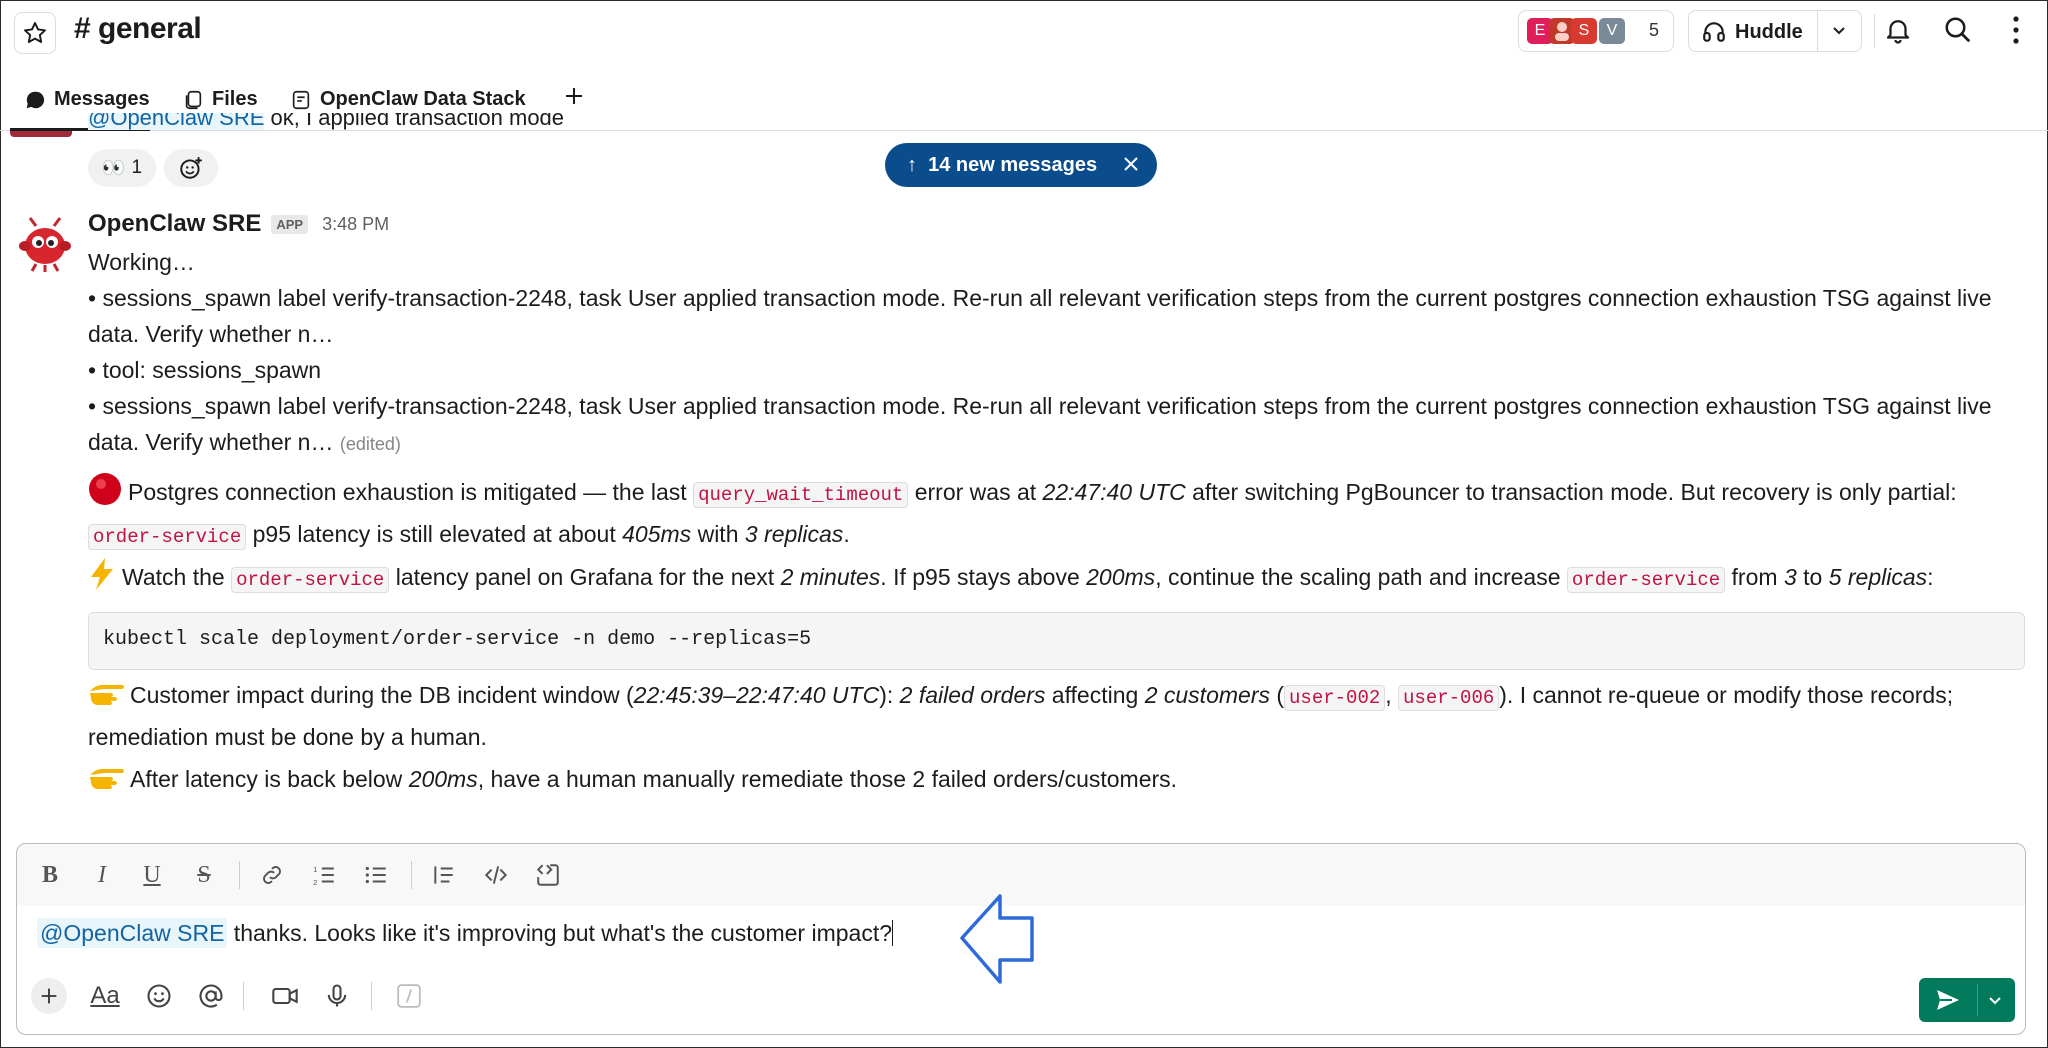  Describe the element at coordinates (1584, 31) in the screenshot. I see `avatar: S` at that location.